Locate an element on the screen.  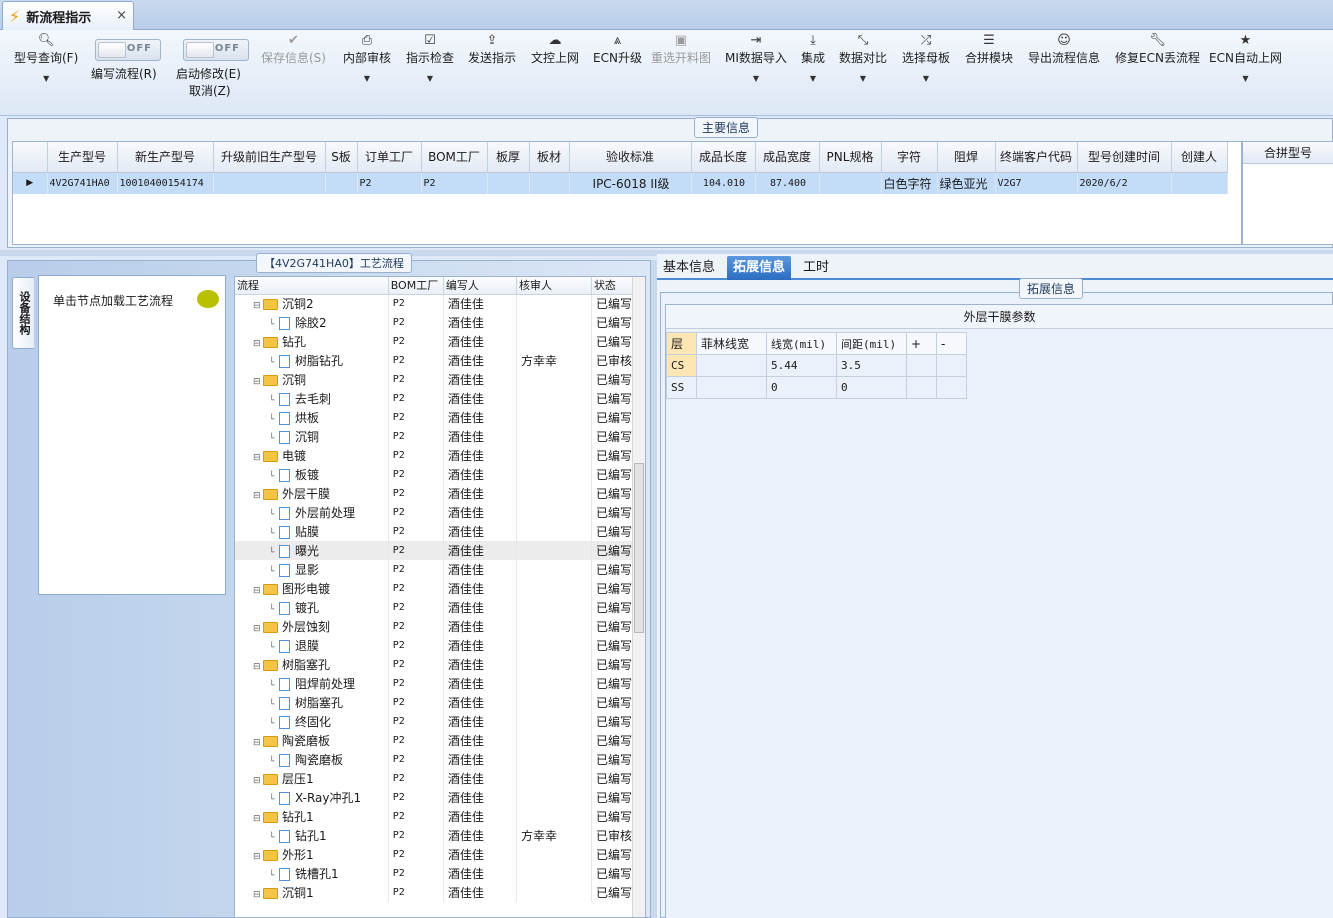
tree-row: ⊟ 树脂塞孔 P2 酒佳佳 已编写 is located at coordinates (434, 664).